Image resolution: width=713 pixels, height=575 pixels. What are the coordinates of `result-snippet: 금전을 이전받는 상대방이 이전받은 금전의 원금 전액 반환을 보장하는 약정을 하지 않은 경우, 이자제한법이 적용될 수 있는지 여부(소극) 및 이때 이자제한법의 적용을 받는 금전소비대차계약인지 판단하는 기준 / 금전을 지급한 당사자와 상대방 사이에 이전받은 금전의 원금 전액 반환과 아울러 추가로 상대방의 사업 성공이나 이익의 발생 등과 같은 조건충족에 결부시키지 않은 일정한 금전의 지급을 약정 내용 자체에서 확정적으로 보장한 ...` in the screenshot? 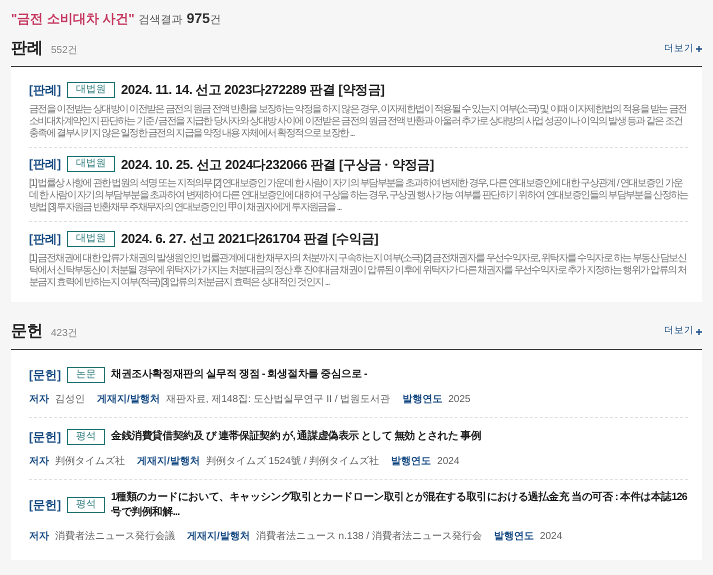 It's located at (358, 122).